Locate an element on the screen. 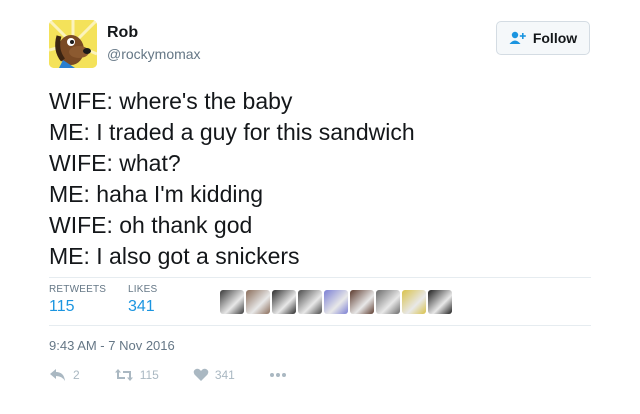 Image resolution: width=640 pixels, height=414 pixels. stats-divider-bottom is located at coordinates (320, 325).